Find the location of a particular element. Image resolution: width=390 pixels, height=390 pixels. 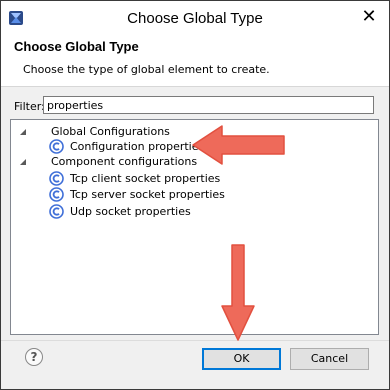

tree-group-label: Component configurations is located at coordinates (124, 161).